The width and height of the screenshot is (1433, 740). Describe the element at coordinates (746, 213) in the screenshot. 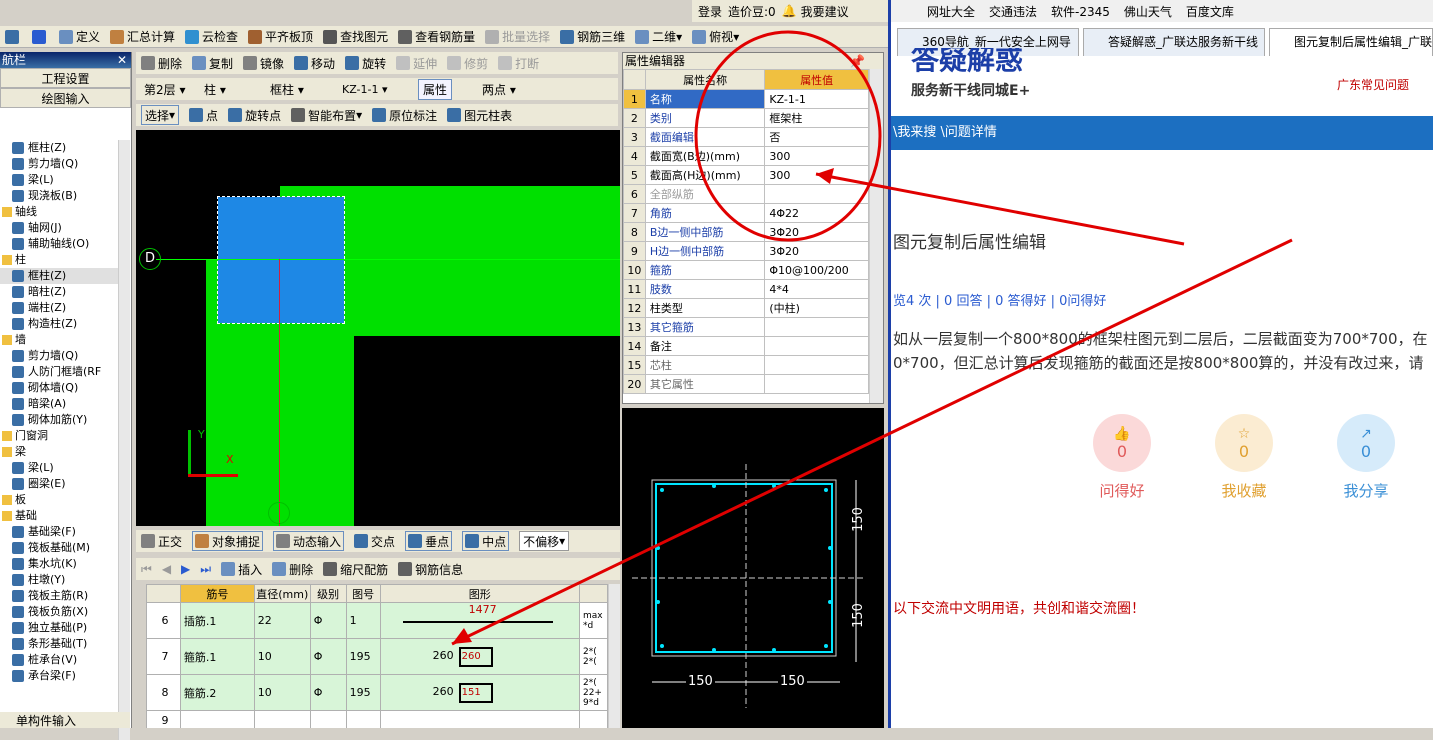

I see `property-row: 7 角筋 4Φ22` at that location.